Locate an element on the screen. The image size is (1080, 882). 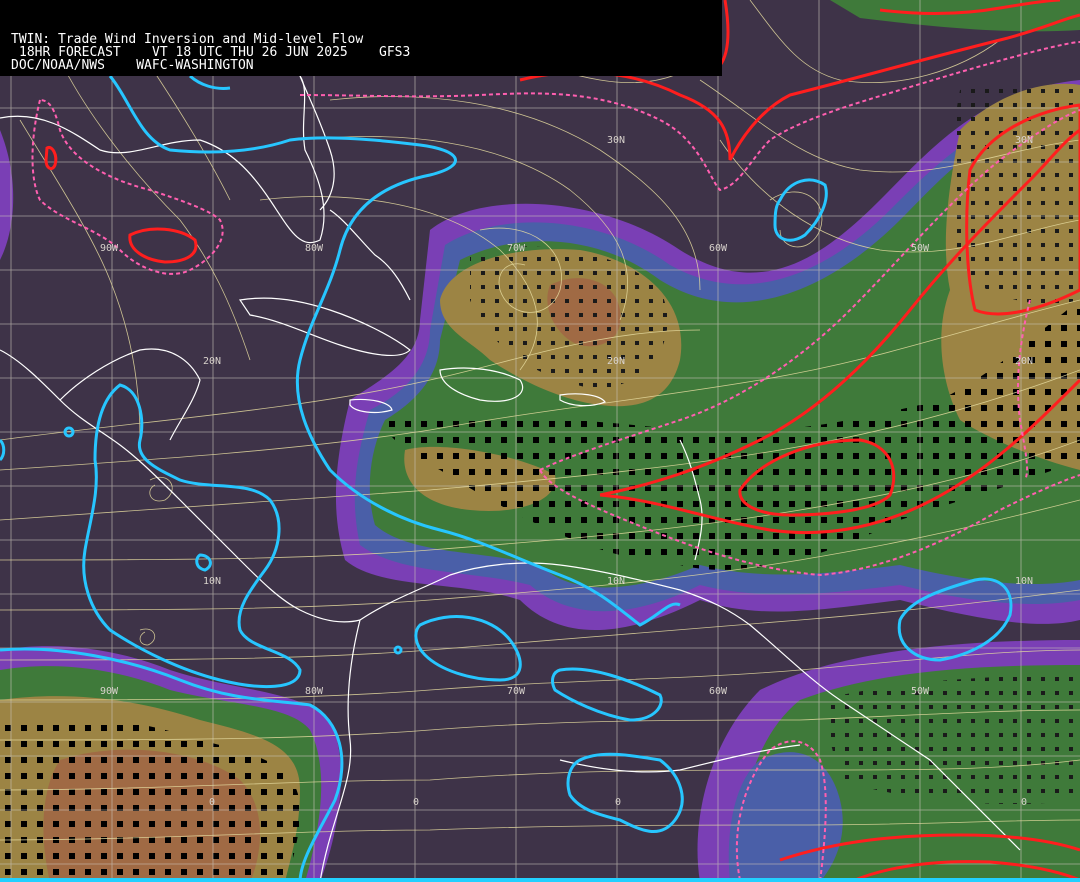
label-lon-60w-a: 60W is located at coordinates (718, 248).